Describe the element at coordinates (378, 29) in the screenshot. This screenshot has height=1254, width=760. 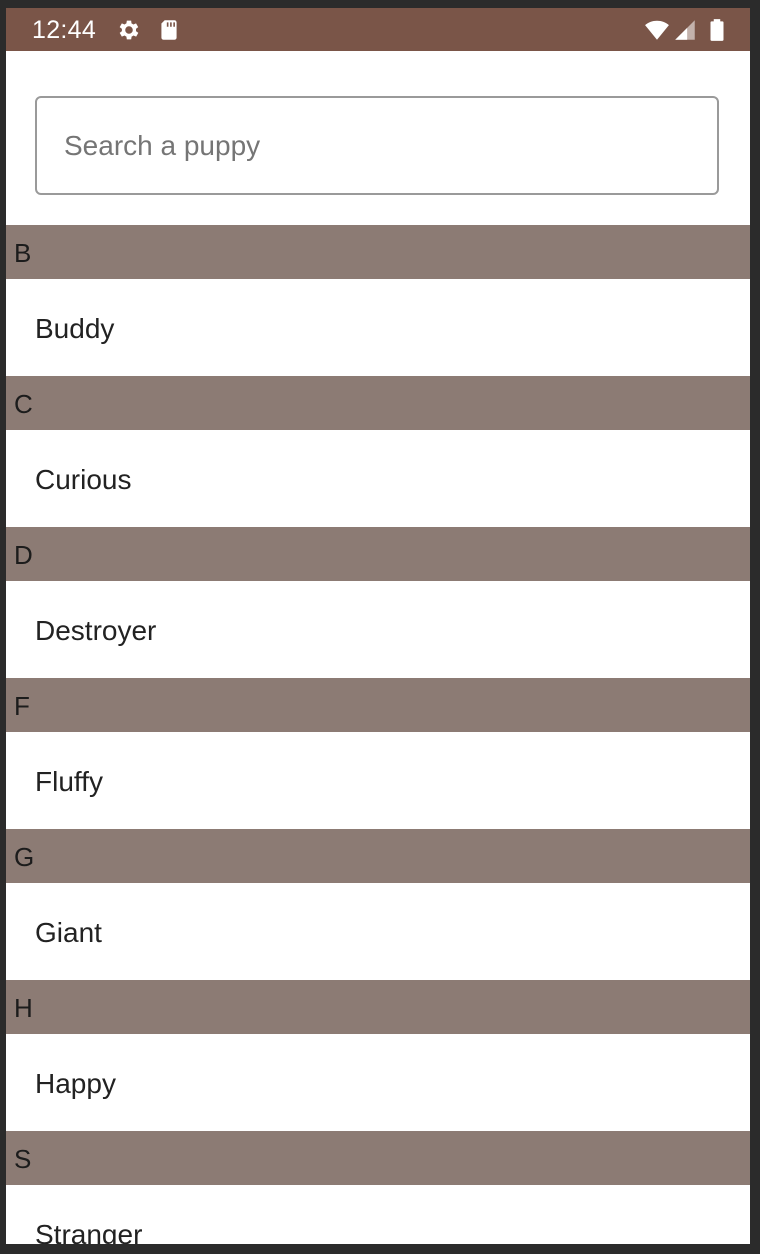
I see `status-bar: 12:44` at that location.